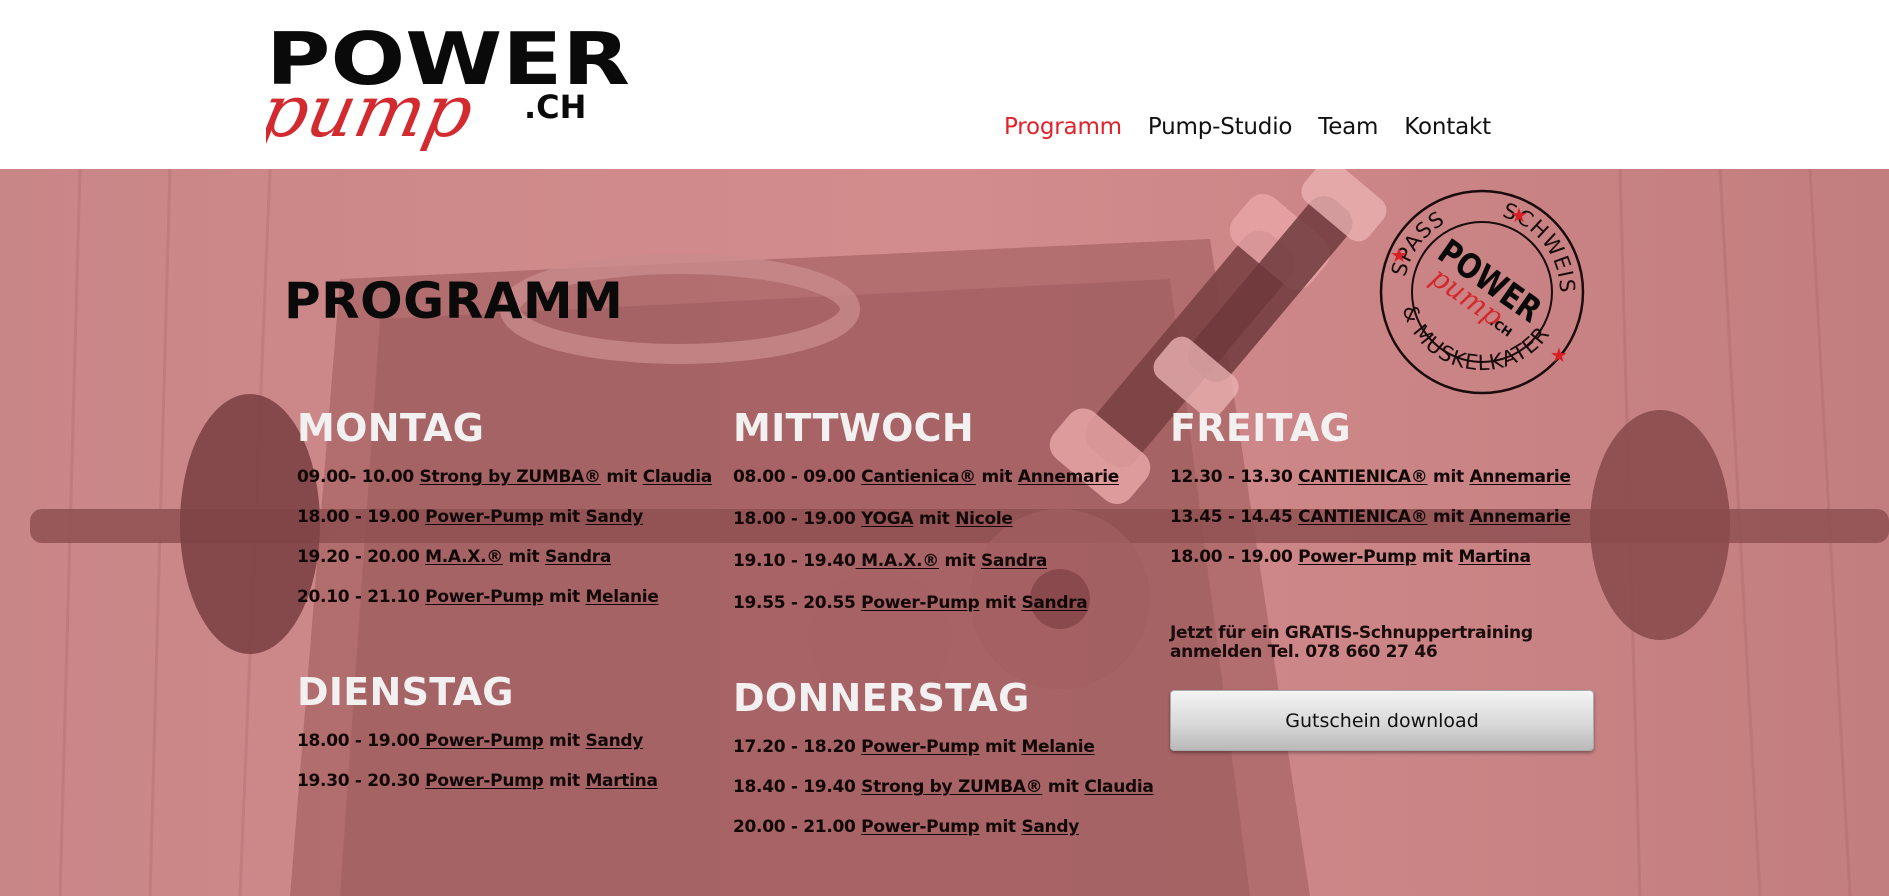 The image size is (1889, 896). What do you see at coordinates (1348, 127) in the screenshot?
I see `nav-item-team: Team` at bounding box center [1348, 127].